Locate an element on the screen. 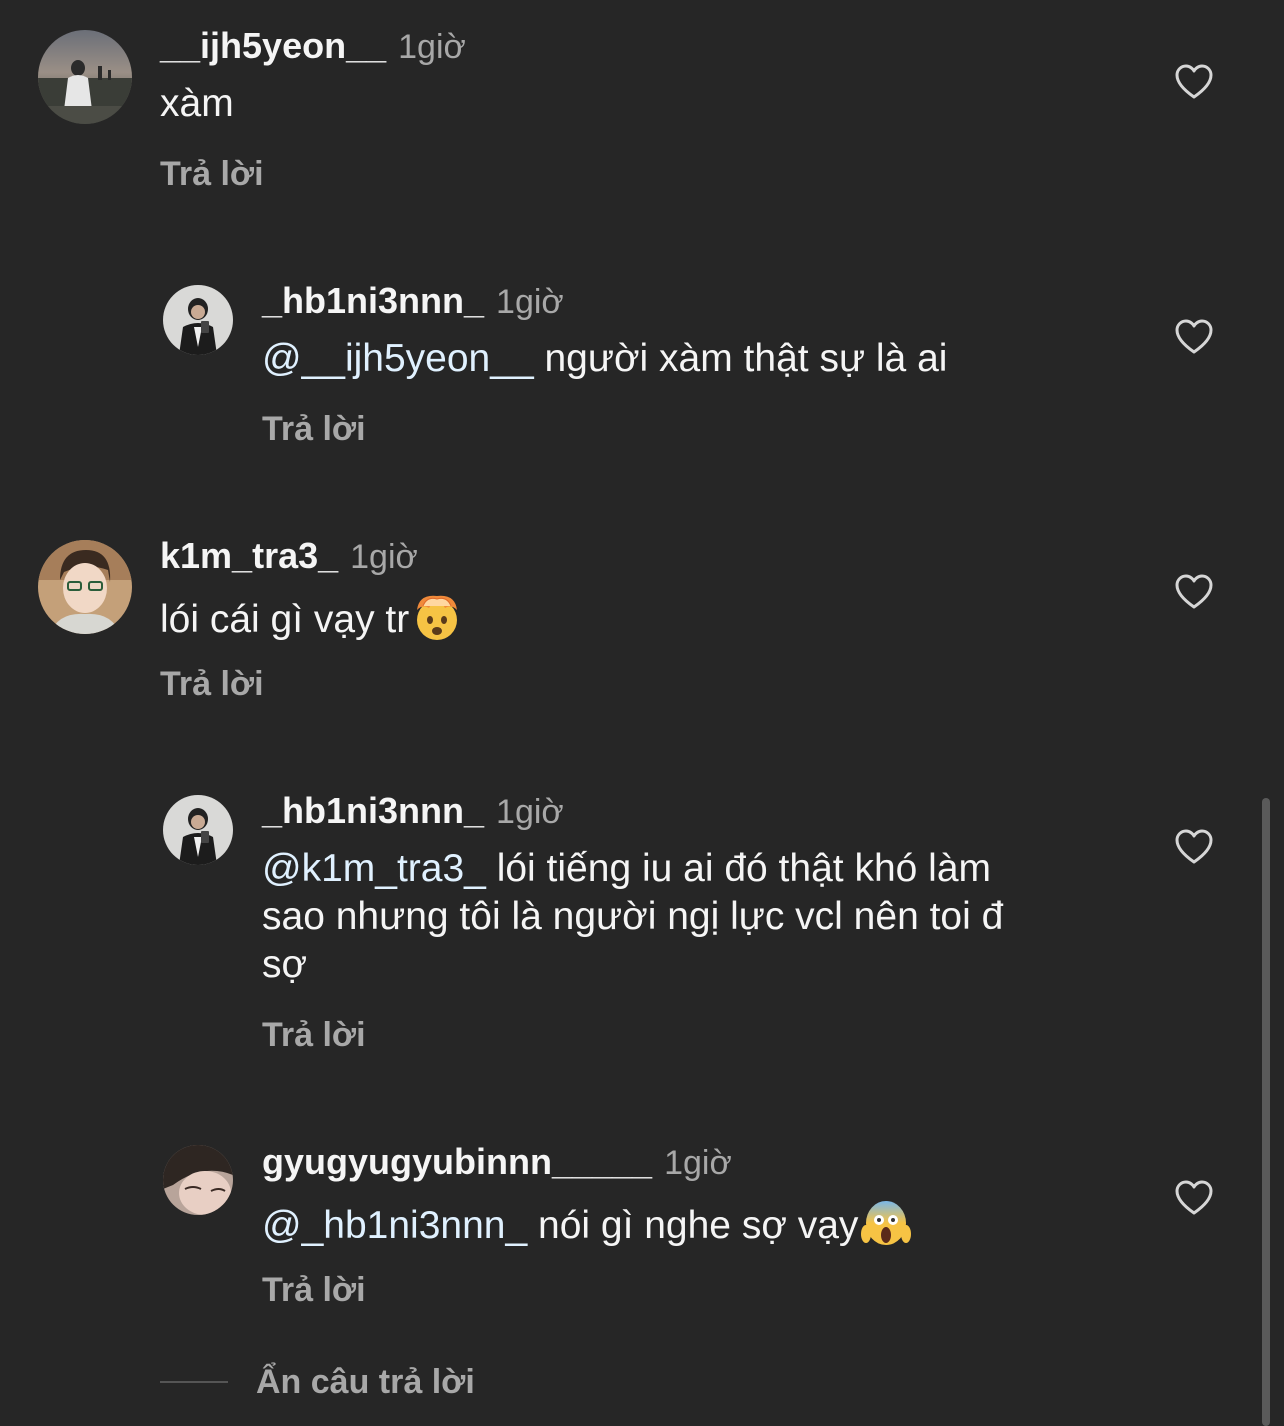  comment-header: __ijh5yeon__ 1giờ is located at coordinates (313, 50).